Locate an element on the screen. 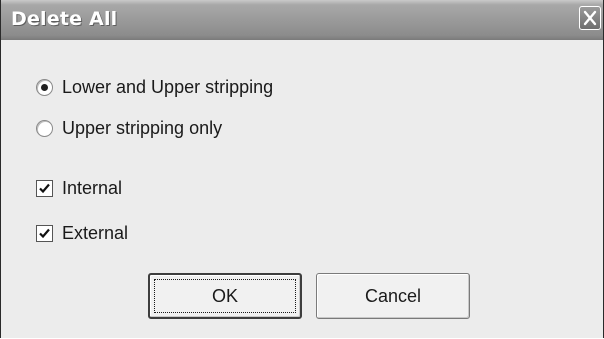  ok-button: OK is located at coordinates (225, 296).